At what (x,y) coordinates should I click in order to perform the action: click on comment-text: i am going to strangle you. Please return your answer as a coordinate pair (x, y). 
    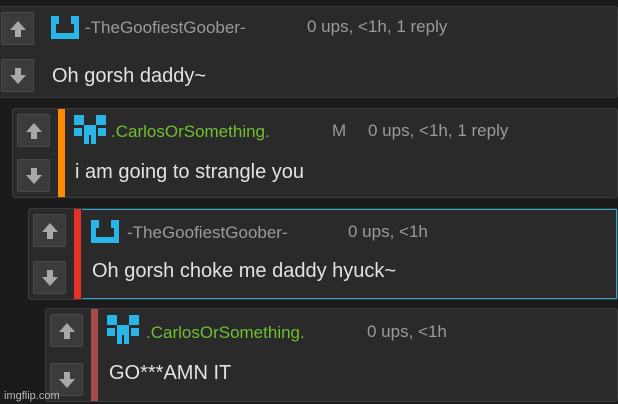
    Looking at the image, I should click on (190, 172).